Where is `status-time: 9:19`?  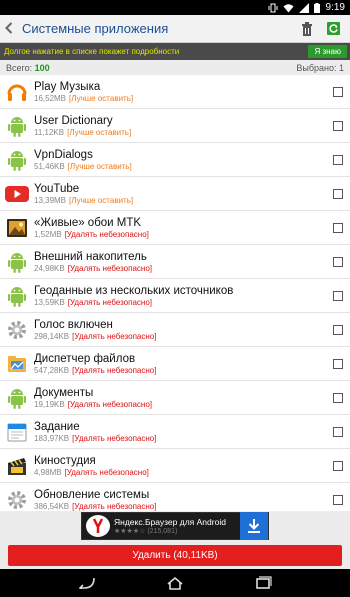
status-time: 9:19 is located at coordinates (335, 7).